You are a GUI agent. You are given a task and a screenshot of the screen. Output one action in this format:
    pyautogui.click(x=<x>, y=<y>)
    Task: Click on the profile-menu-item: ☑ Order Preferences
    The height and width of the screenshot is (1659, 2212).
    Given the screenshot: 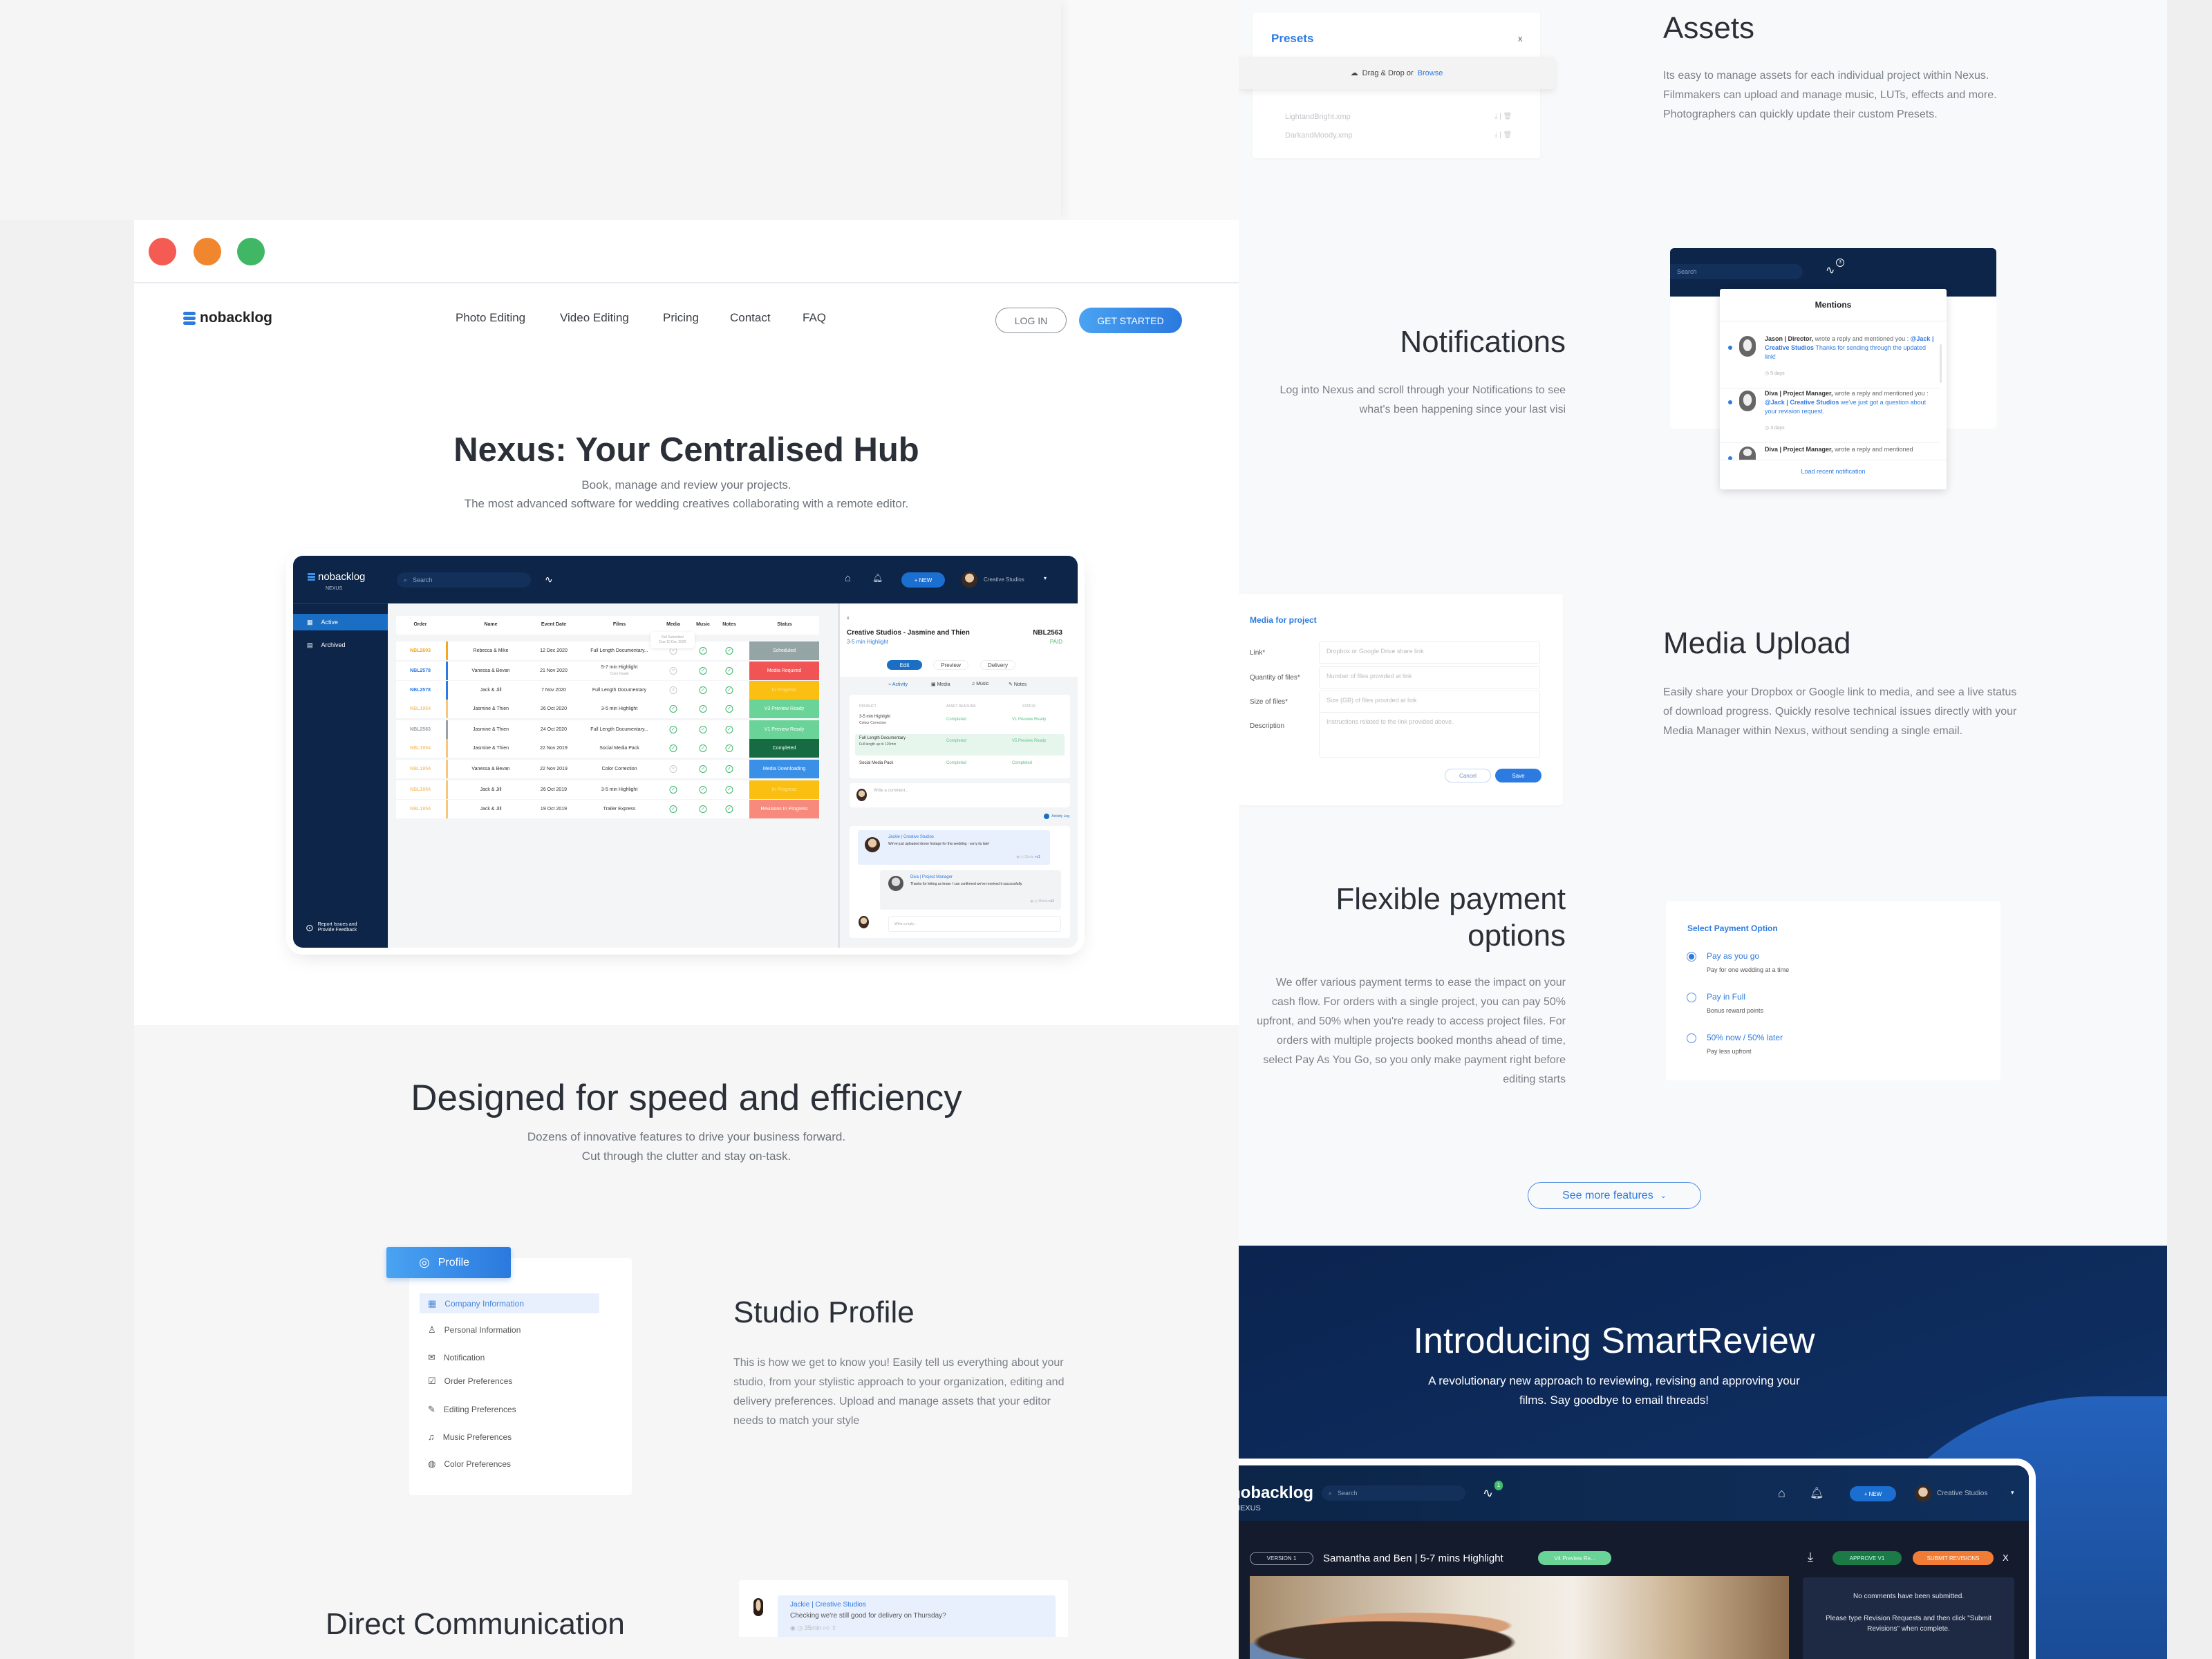 What is the action you would take?
    pyautogui.click(x=509, y=1381)
    